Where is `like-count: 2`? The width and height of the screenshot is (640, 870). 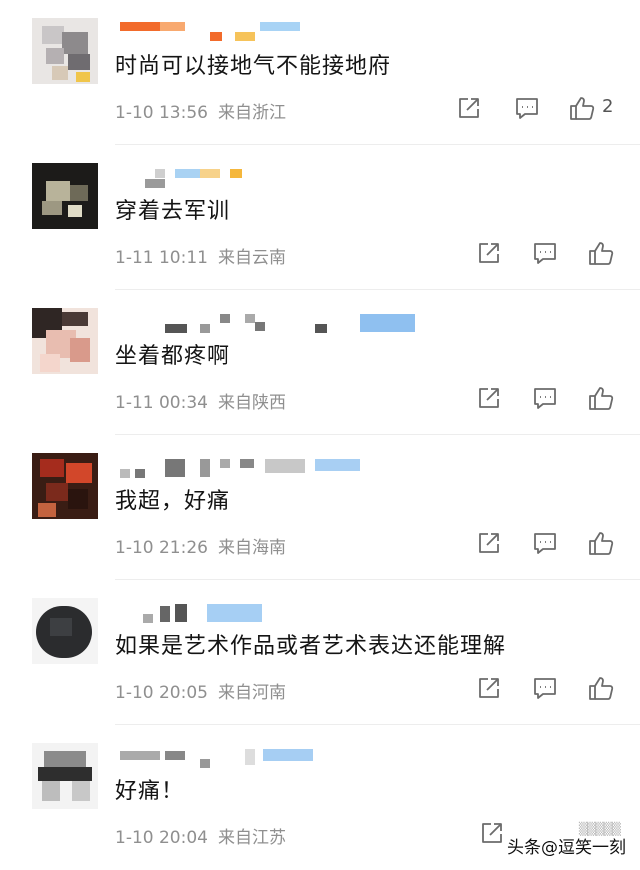
like-count: 2 is located at coordinates (608, 106).